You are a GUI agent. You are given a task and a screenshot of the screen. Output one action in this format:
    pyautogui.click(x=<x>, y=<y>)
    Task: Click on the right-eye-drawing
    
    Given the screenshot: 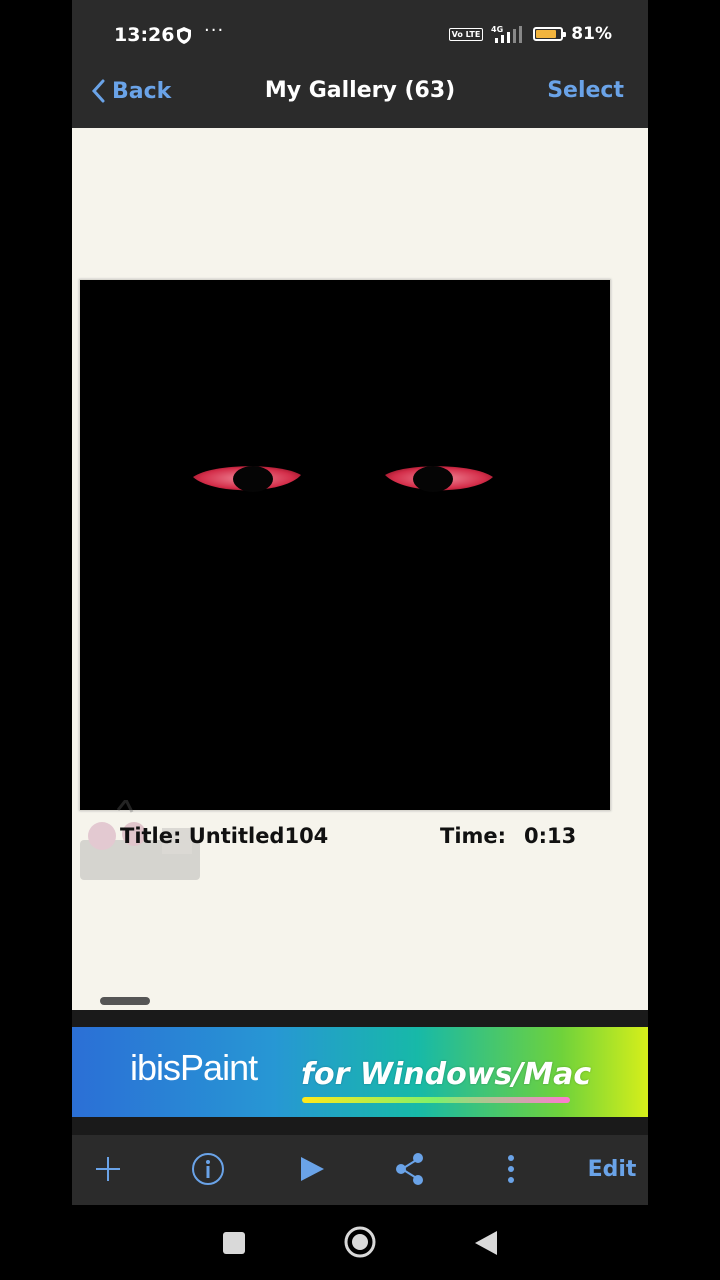 What is the action you would take?
    pyautogui.click(x=439, y=479)
    